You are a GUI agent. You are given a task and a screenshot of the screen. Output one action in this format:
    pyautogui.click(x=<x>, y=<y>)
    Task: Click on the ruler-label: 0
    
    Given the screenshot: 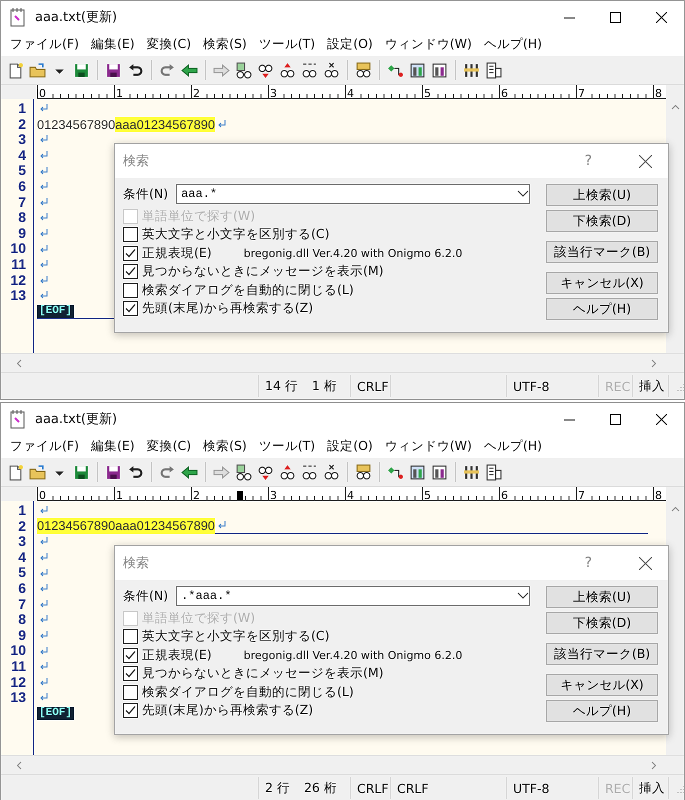 What is the action you would take?
    pyautogui.click(x=42, y=92)
    